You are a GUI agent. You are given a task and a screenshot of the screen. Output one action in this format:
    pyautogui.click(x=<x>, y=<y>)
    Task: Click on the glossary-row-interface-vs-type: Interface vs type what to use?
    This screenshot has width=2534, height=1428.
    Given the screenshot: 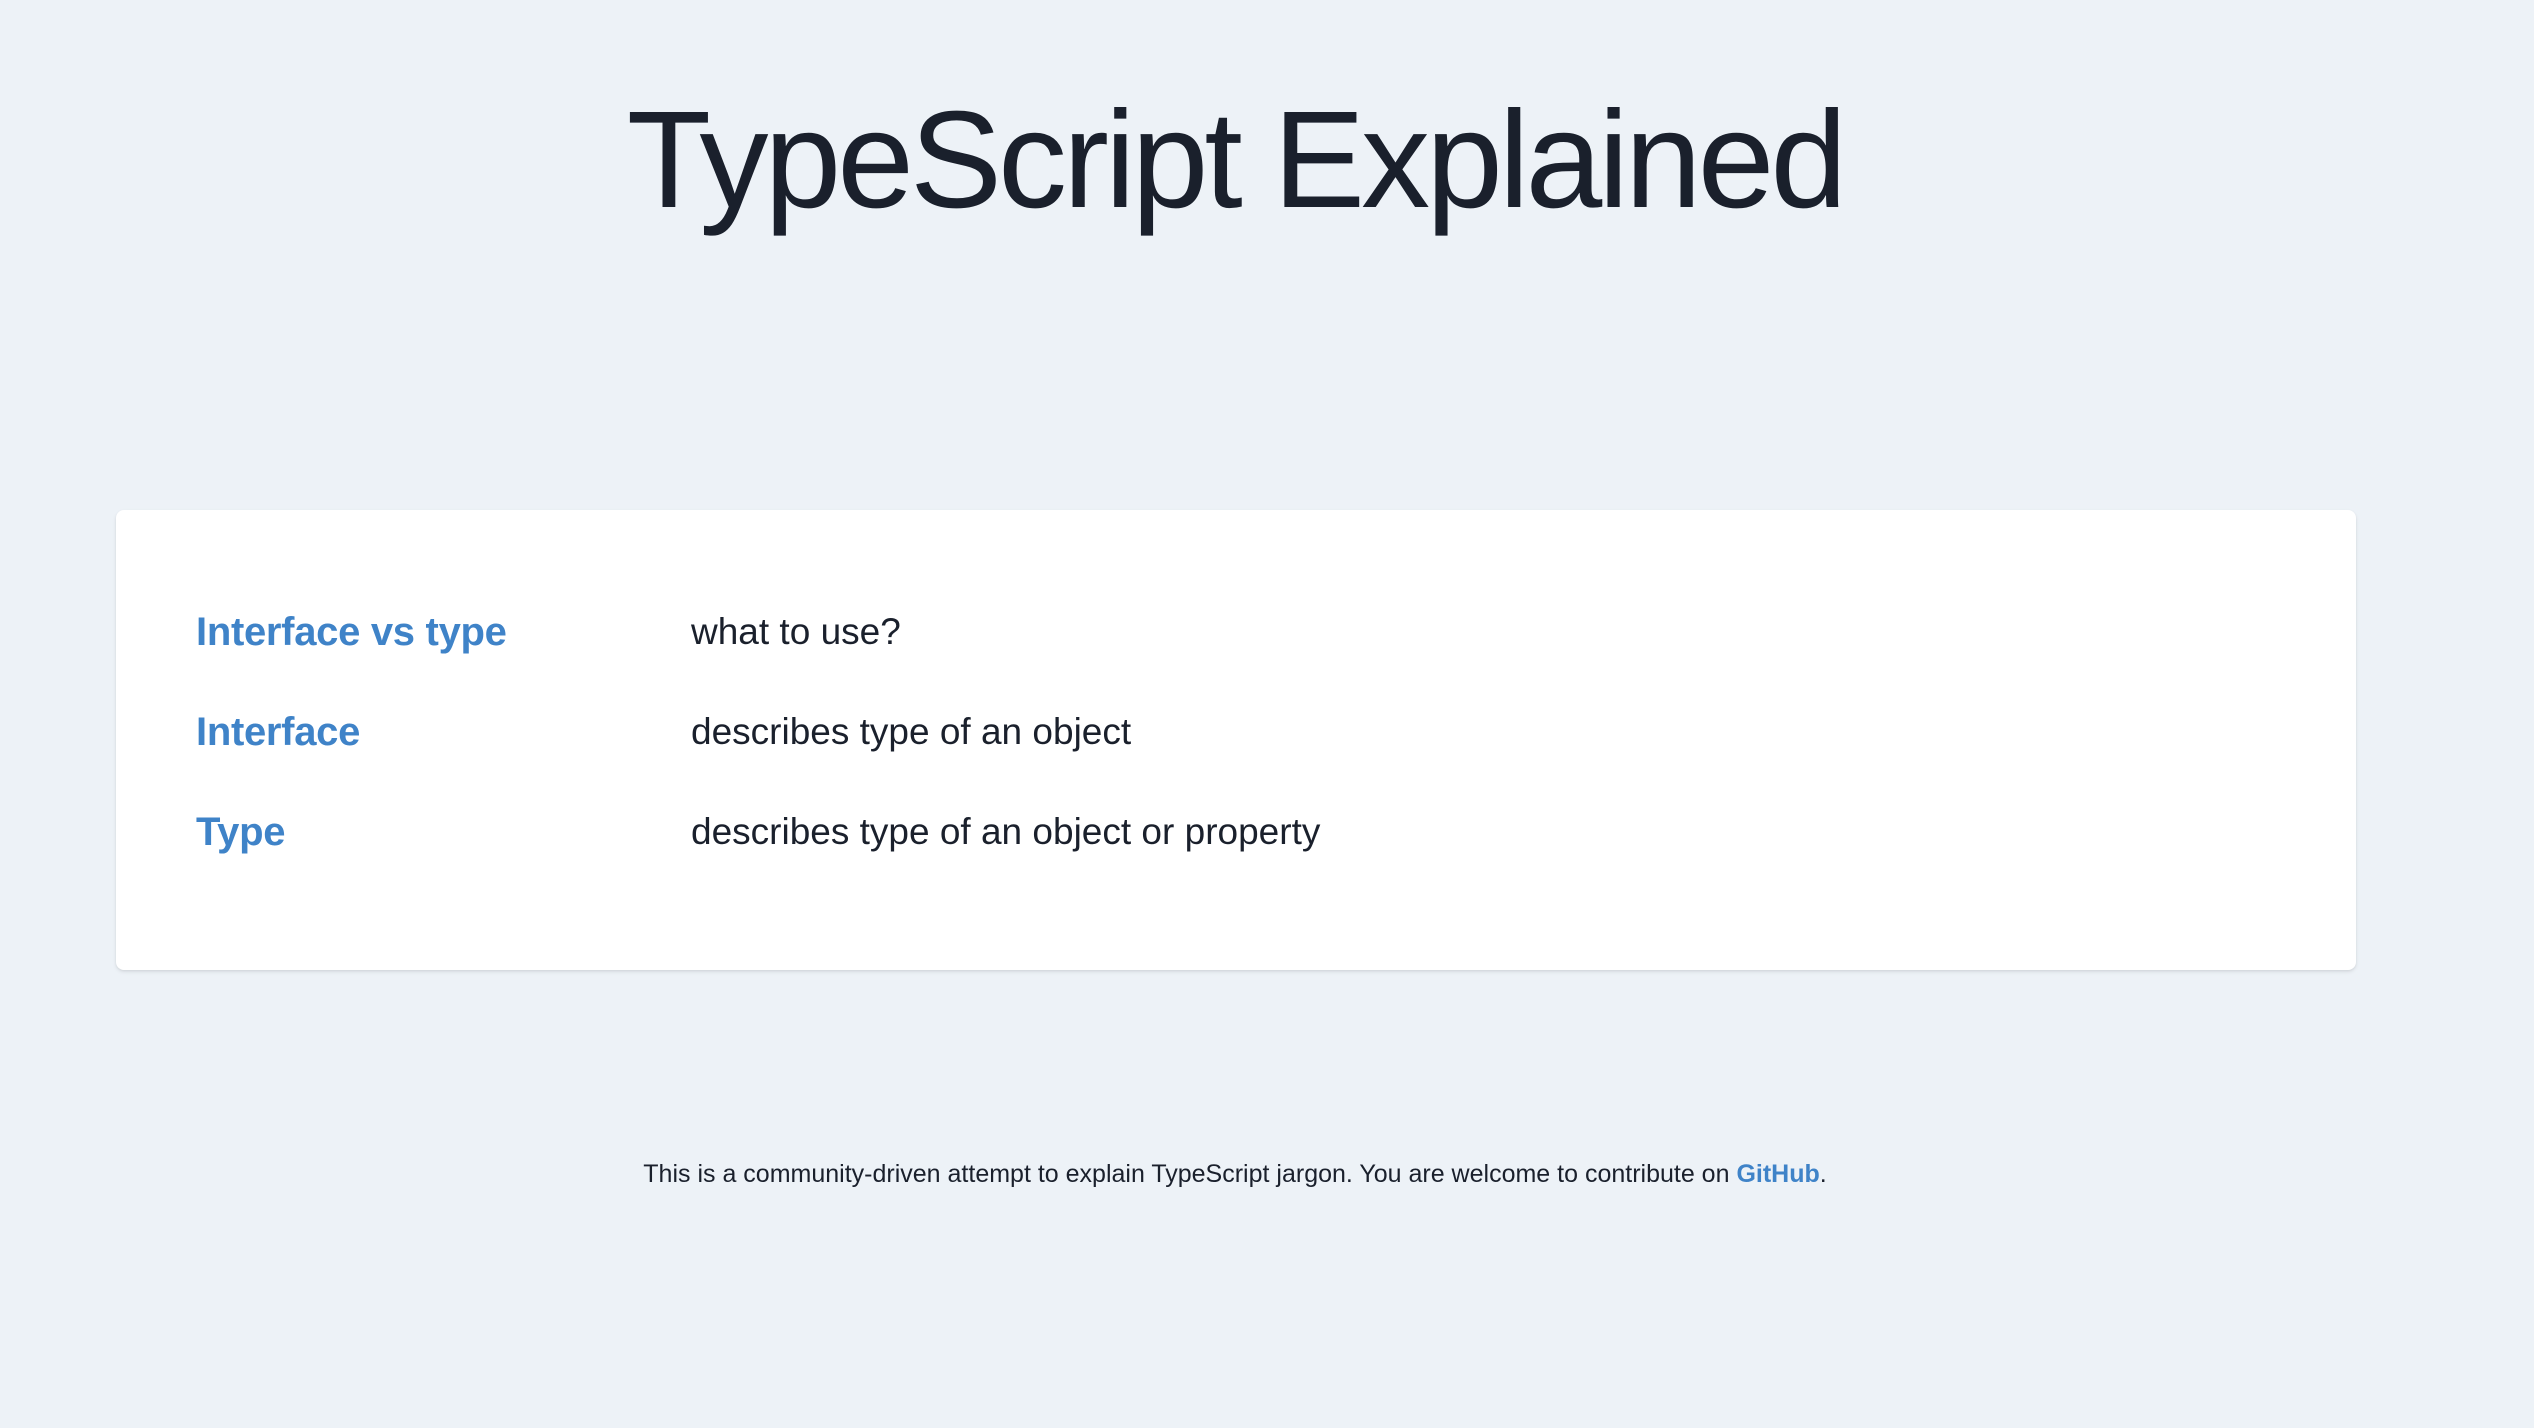 What is the action you would take?
    pyautogui.click(x=1276, y=632)
    